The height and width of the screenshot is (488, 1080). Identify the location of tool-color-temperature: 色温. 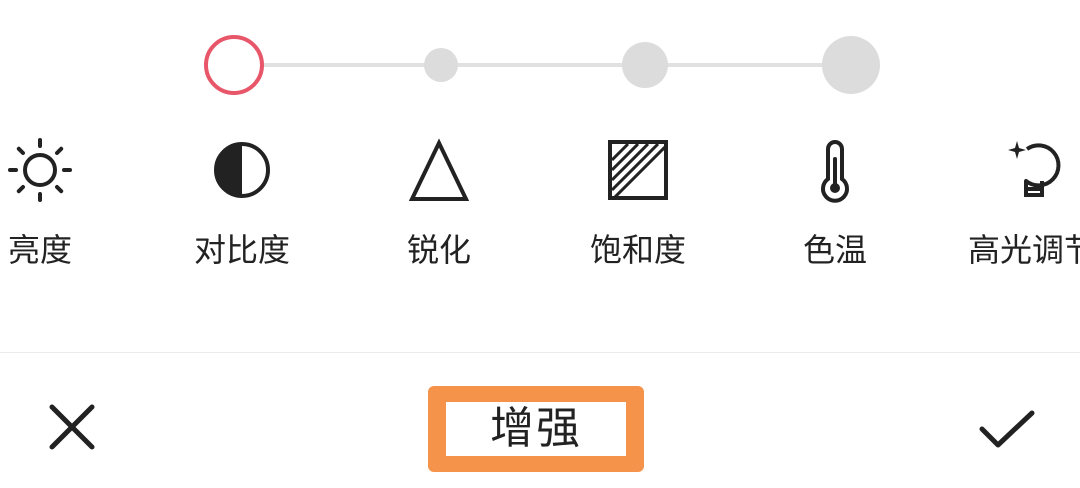
(835, 205).